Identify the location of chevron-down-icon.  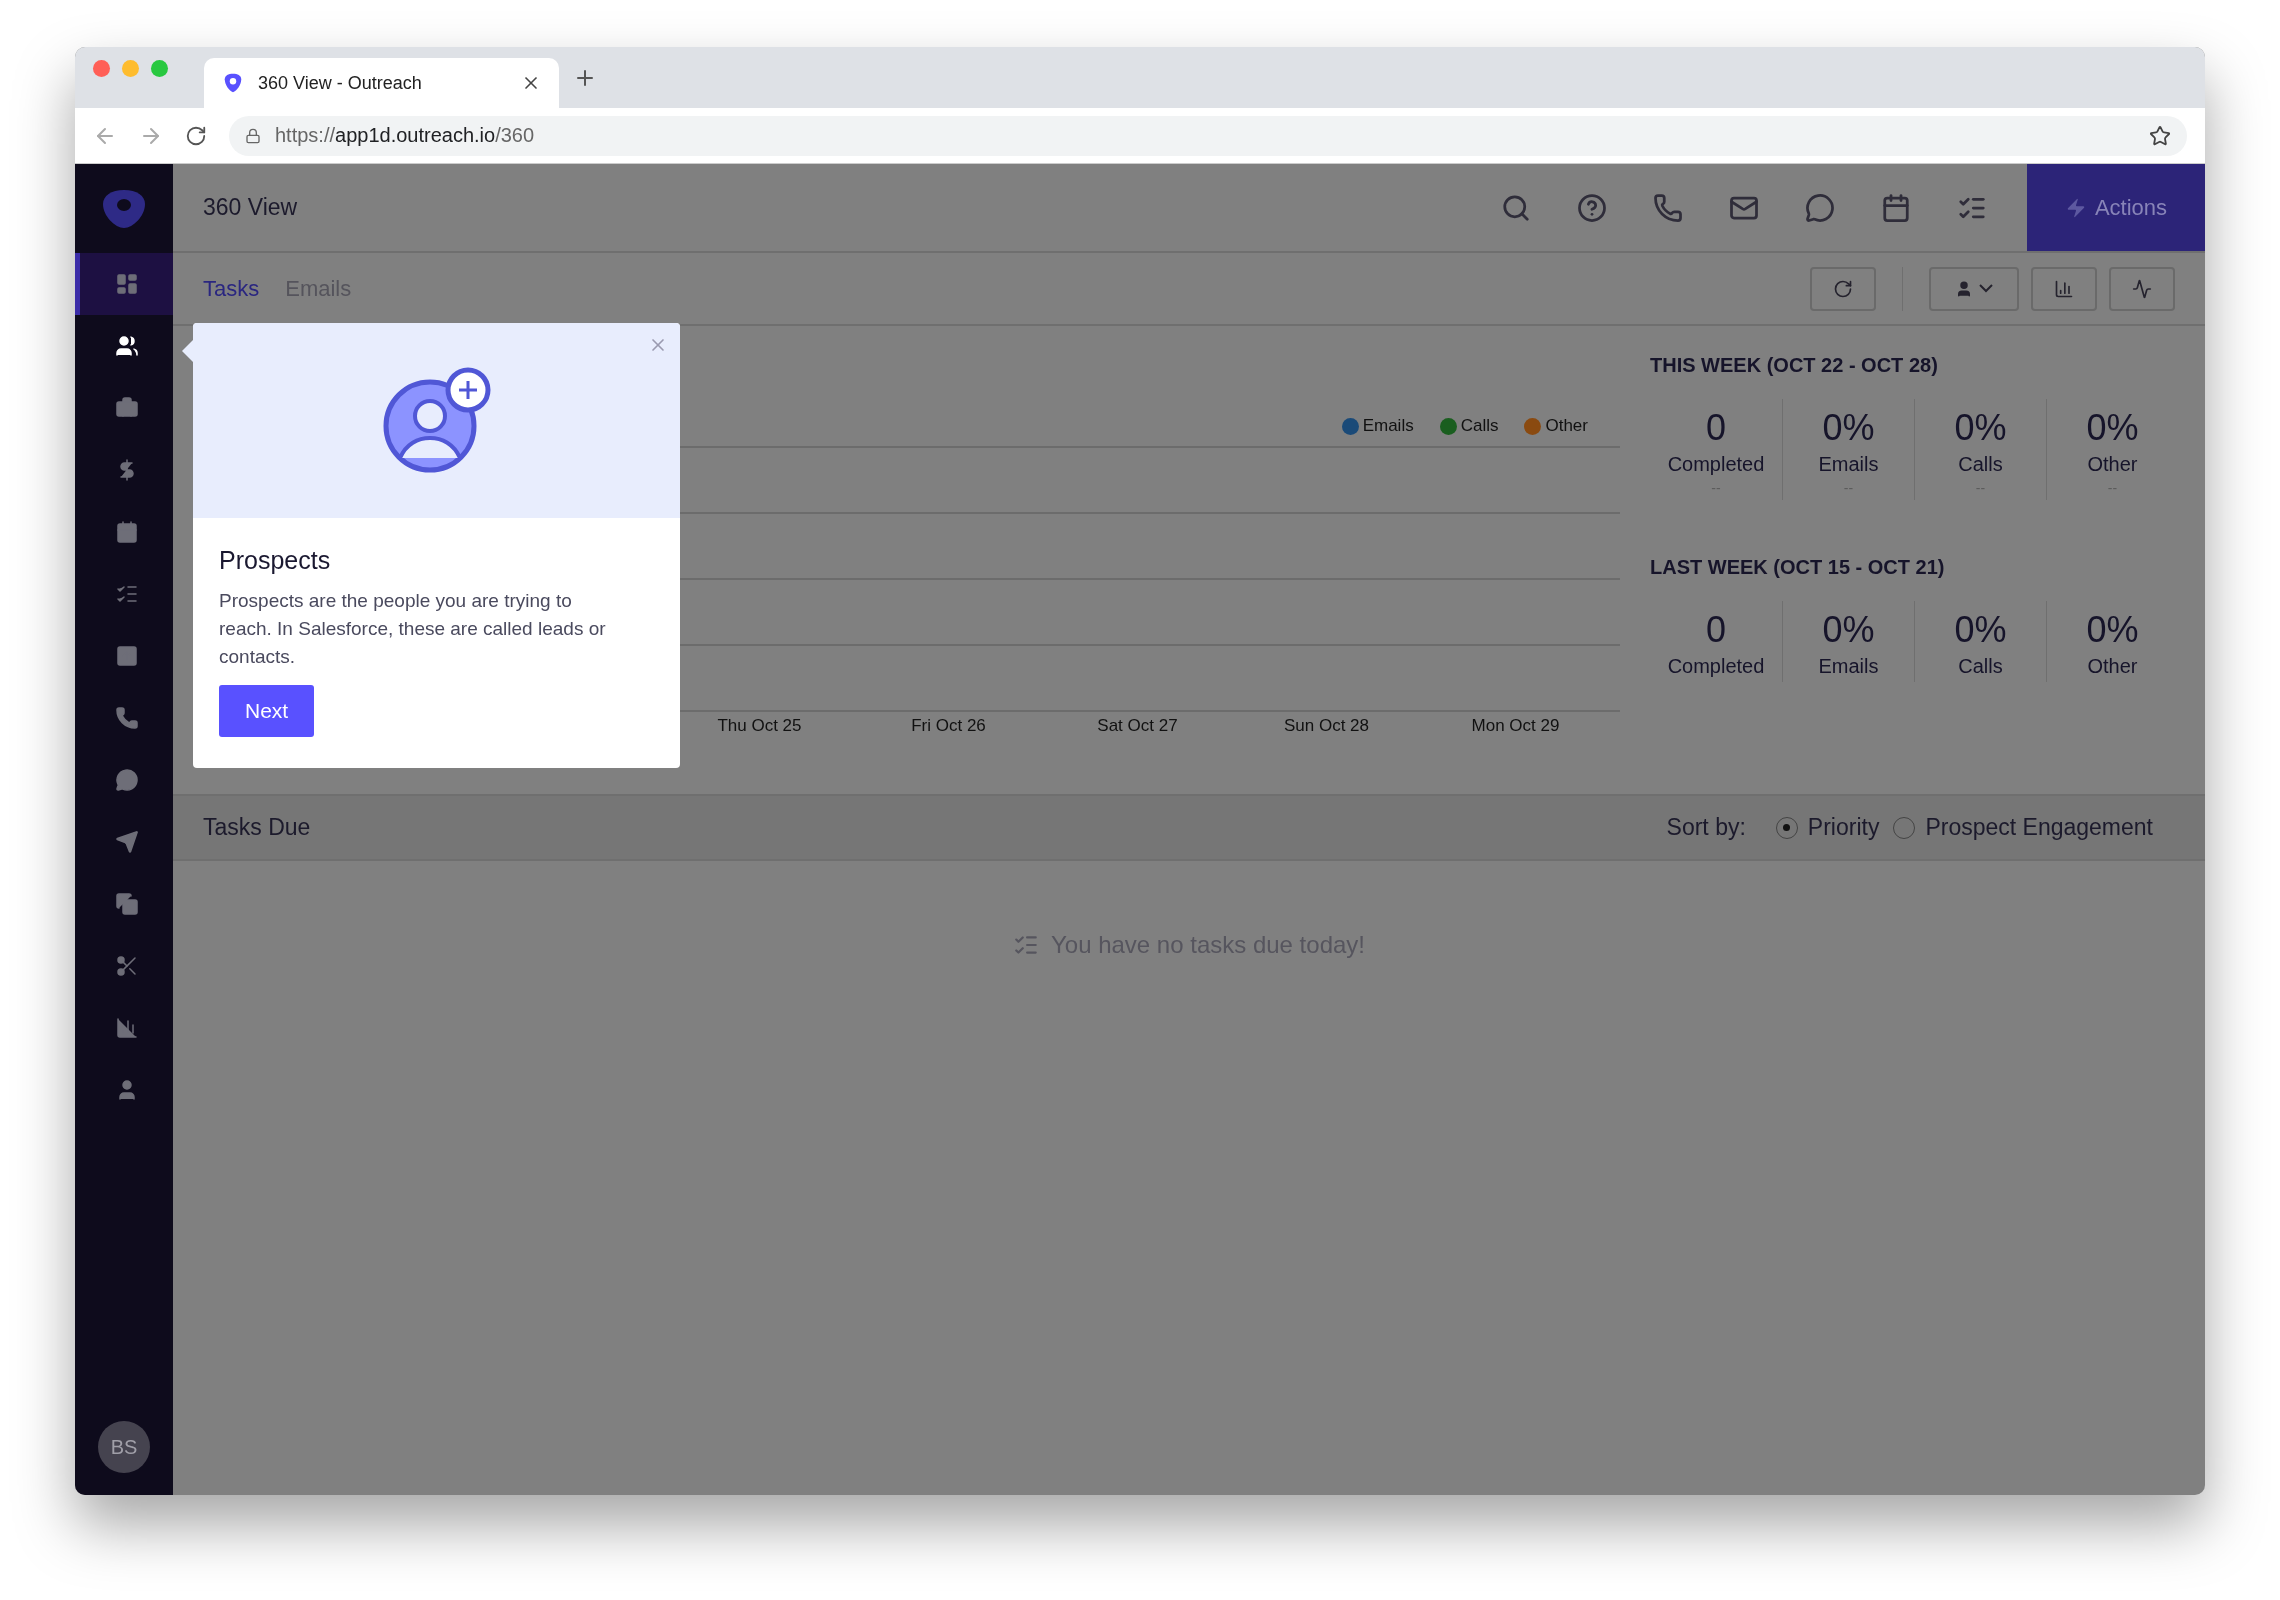
(1986, 288).